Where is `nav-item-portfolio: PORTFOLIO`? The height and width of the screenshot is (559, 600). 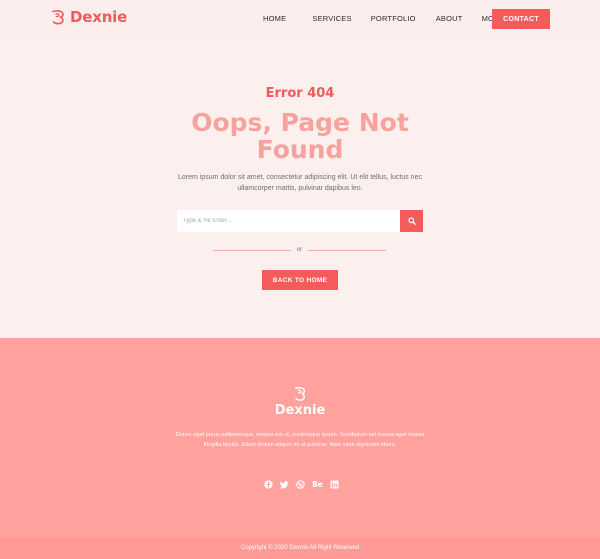
nav-item-portfolio: PORTFOLIO is located at coordinates (393, 18).